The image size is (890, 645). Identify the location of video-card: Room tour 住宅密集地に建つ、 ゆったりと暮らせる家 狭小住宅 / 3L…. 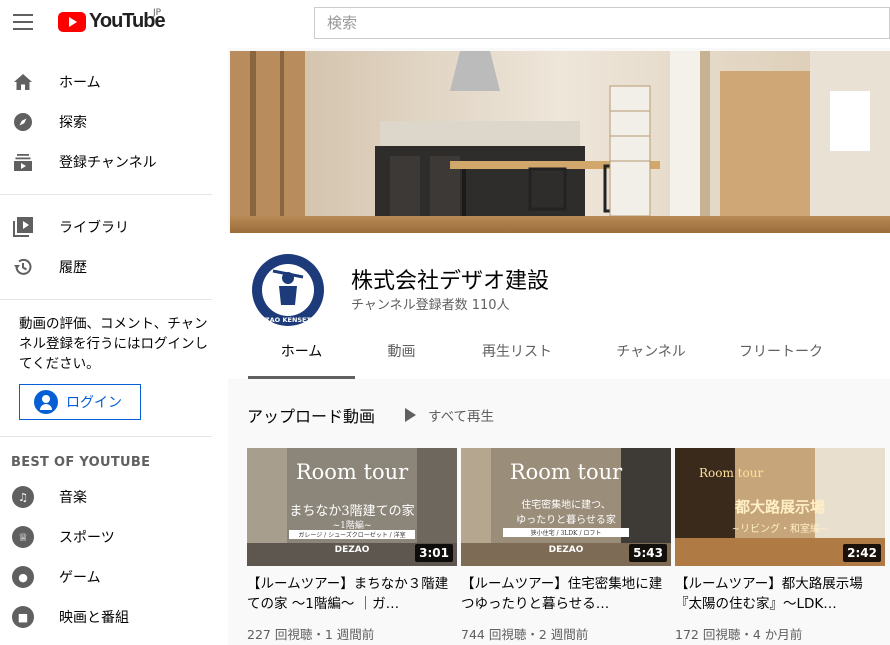
(566, 545).